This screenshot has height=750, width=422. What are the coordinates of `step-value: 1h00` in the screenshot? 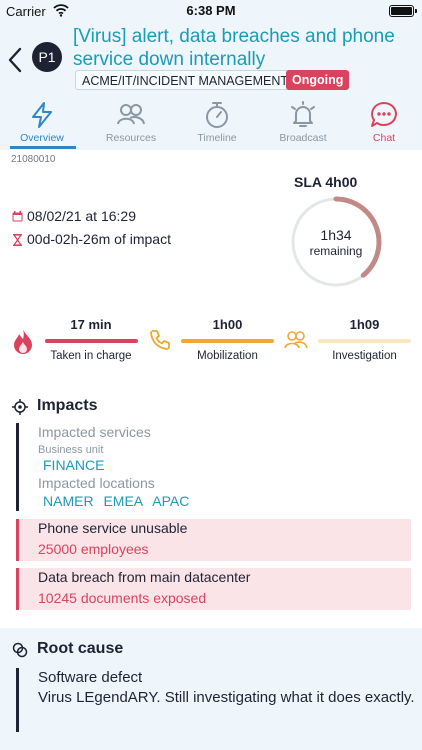 It's located at (227, 324).